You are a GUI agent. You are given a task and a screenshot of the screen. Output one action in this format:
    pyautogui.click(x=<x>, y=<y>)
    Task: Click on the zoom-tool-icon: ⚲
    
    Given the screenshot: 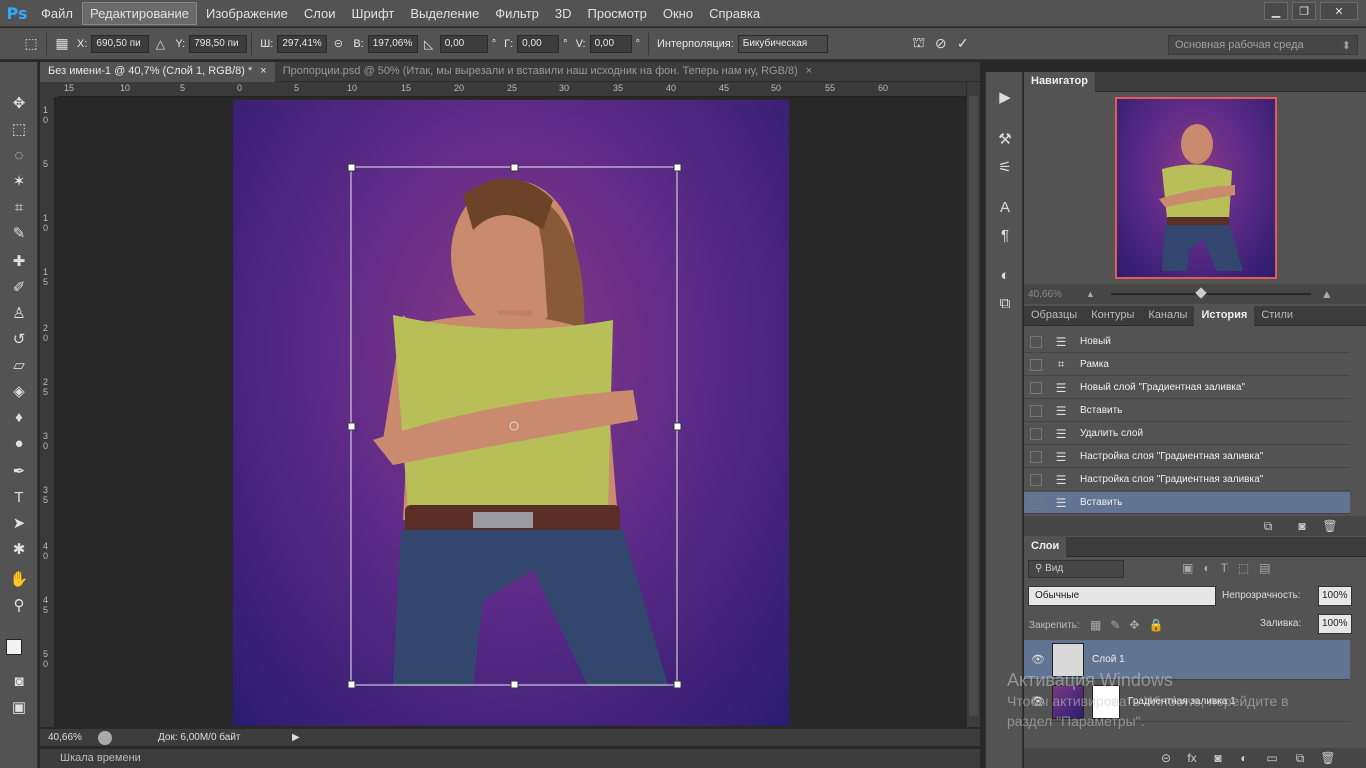 What is the action you would take?
    pyautogui.click(x=19, y=605)
    